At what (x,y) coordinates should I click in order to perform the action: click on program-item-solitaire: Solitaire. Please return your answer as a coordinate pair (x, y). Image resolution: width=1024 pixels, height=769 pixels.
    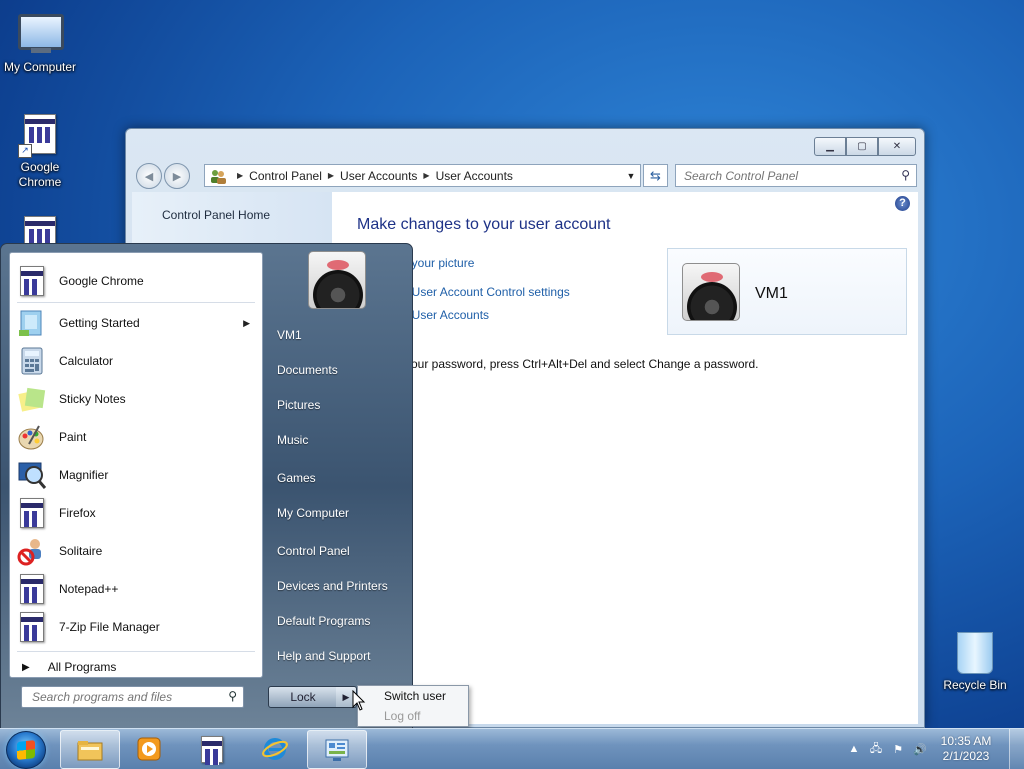
    Looking at the image, I should click on (136, 551).